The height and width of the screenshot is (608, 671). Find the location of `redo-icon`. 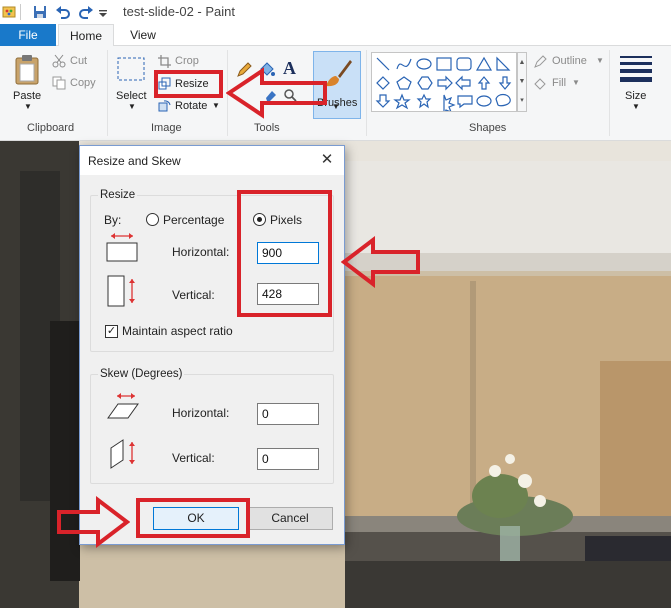

redo-icon is located at coordinates (86, 12).